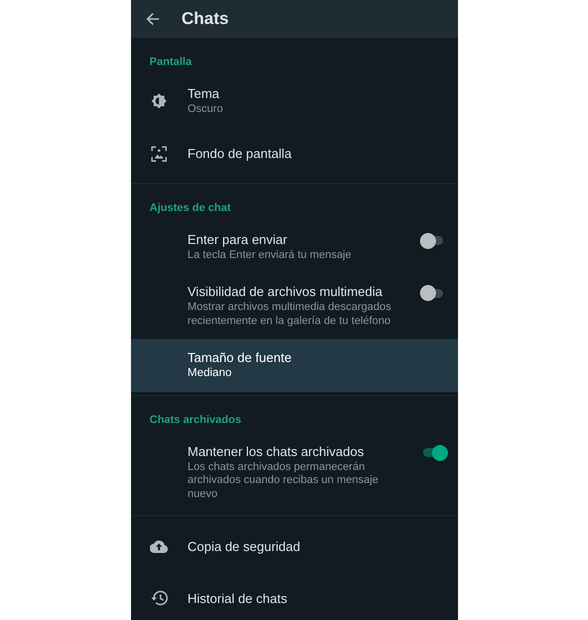  What do you see at coordinates (276, 451) in the screenshot?
I see `setting-title: Mantener los chats archivados` at bounding box center [276, 451].